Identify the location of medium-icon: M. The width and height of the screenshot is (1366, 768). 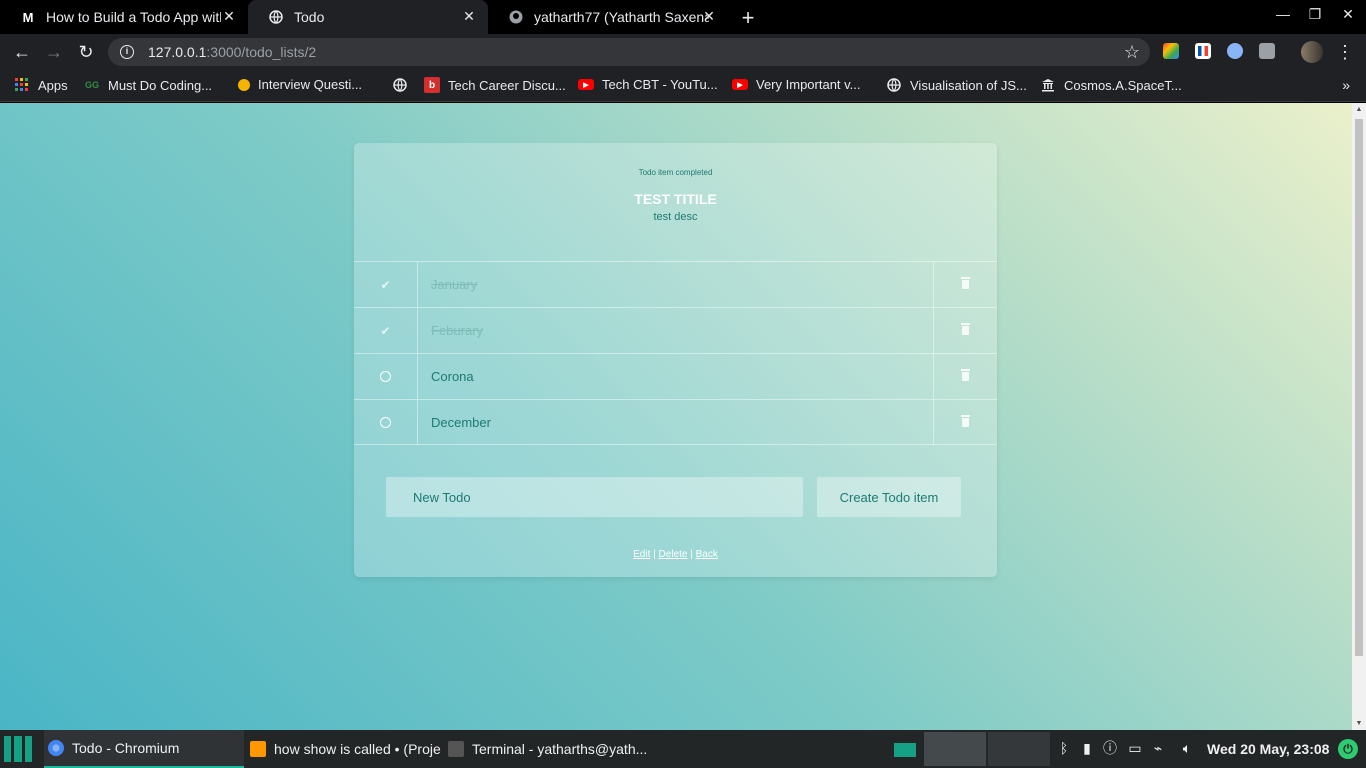
(28, 17).